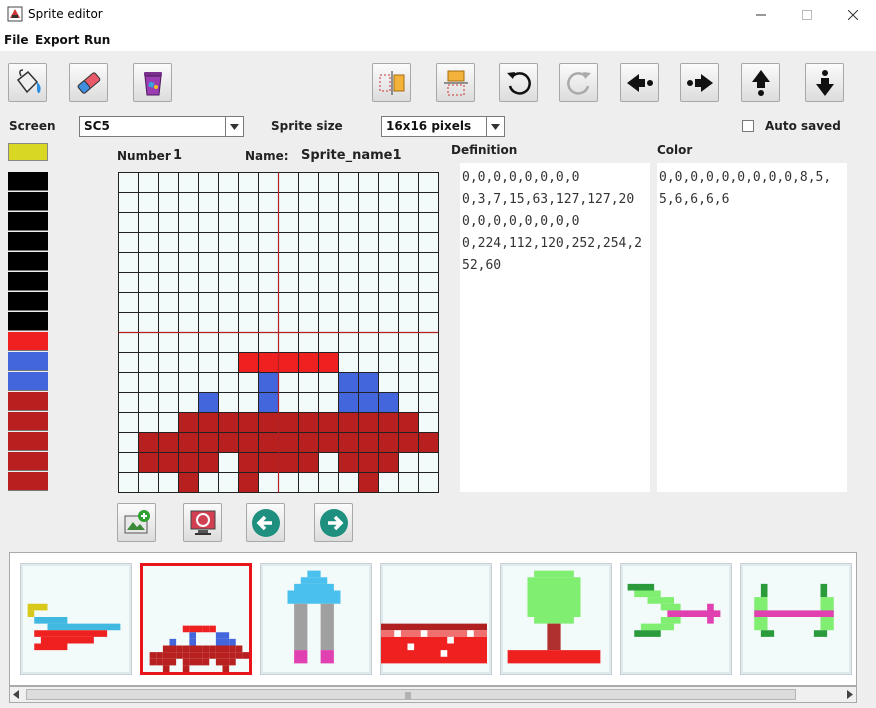  Describe the element at coordinates (16, 40) in the screenshot. I see `menu-file: File` at that location.